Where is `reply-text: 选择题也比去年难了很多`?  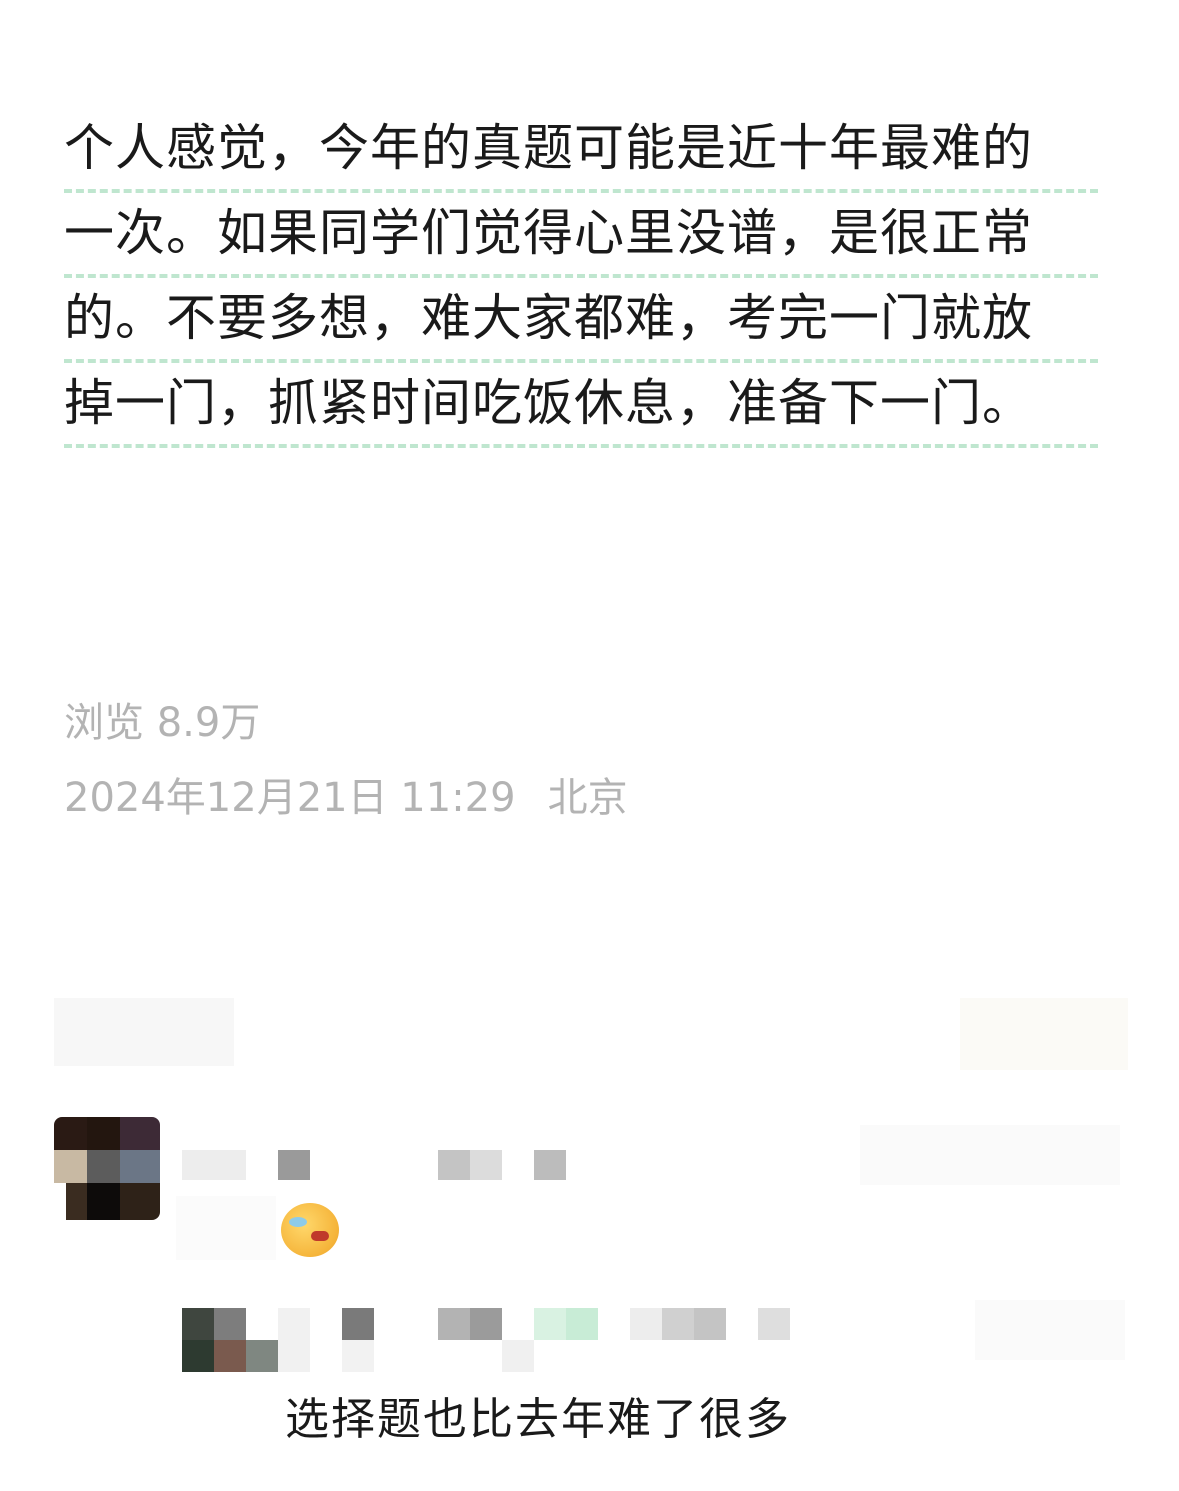
reply-text: 选择题也比去年难了很多 is located at coordinates (538, 1419).